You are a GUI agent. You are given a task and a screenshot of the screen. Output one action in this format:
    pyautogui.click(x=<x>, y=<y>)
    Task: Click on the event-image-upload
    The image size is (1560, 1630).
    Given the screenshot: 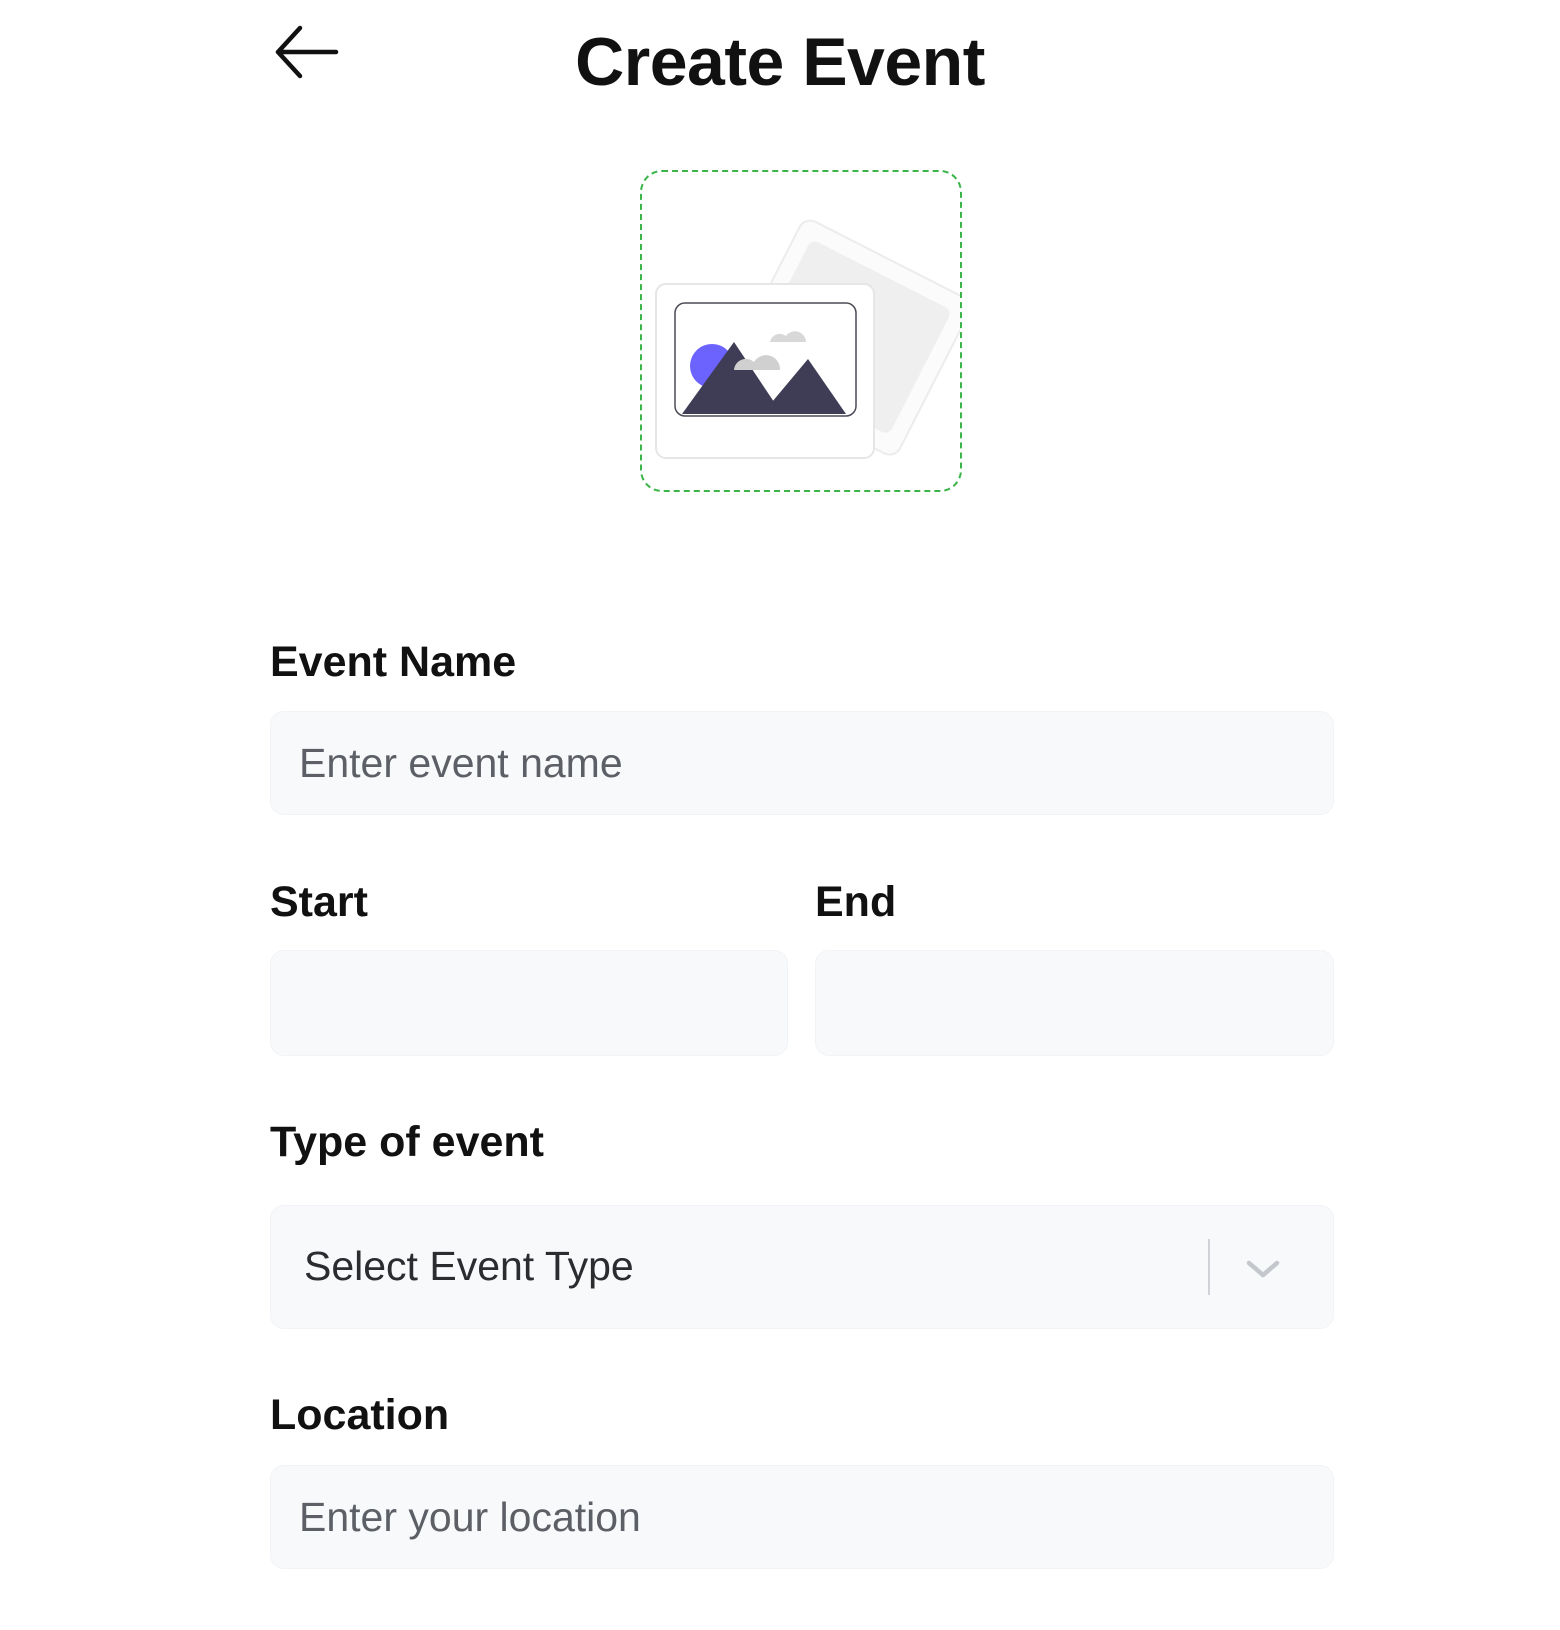 What is the action you would take?
    pyautogui.click(x=801, y=331)
    